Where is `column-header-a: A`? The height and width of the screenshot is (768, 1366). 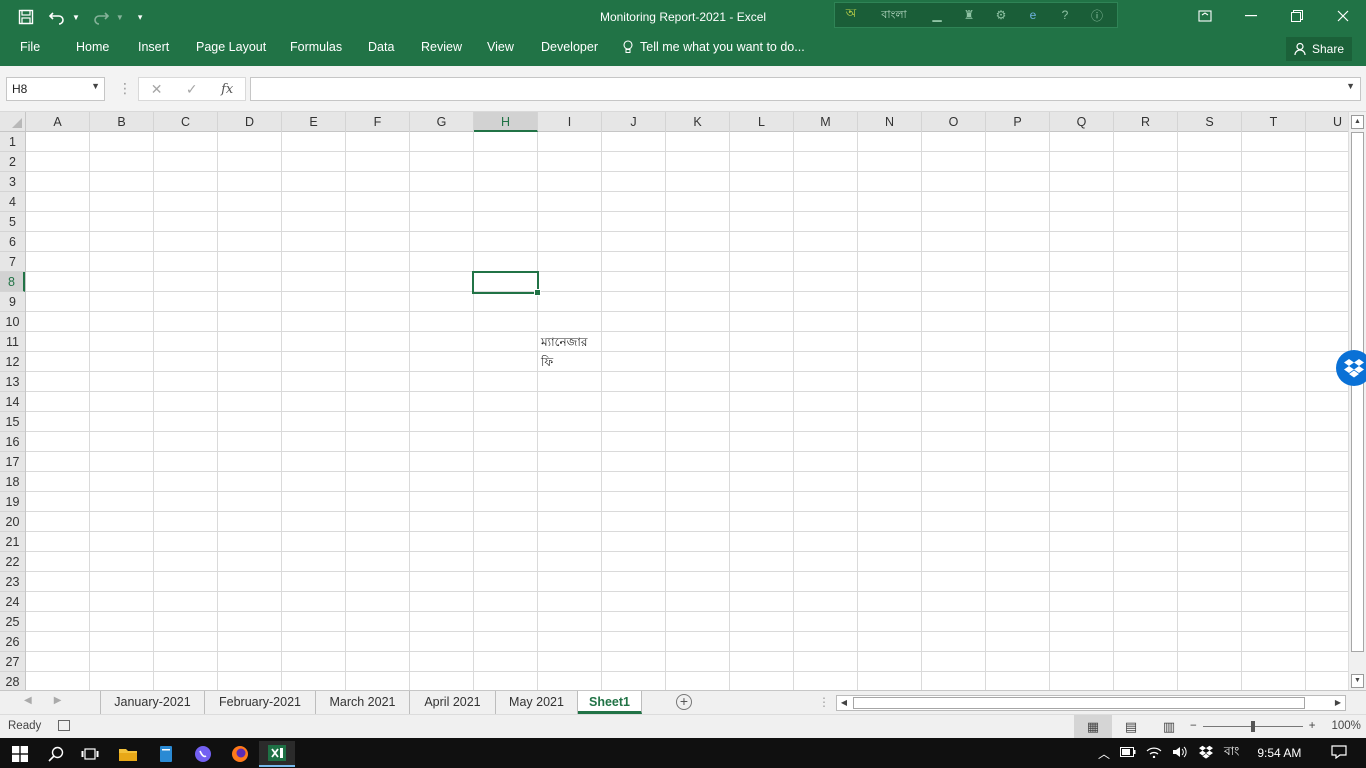
column-header-a: A is located at coordinates (58, 122).